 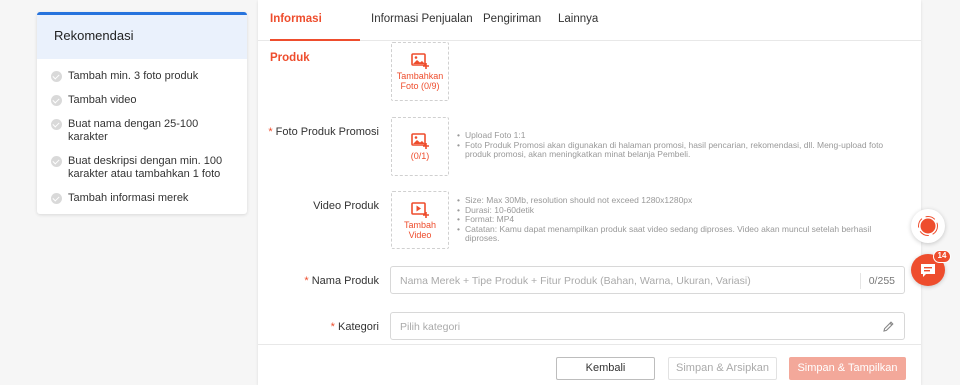 What do you see at coordinates (888, 326) in the screenshot?
I see `pencil-icon` at bounding box center [888, 326].